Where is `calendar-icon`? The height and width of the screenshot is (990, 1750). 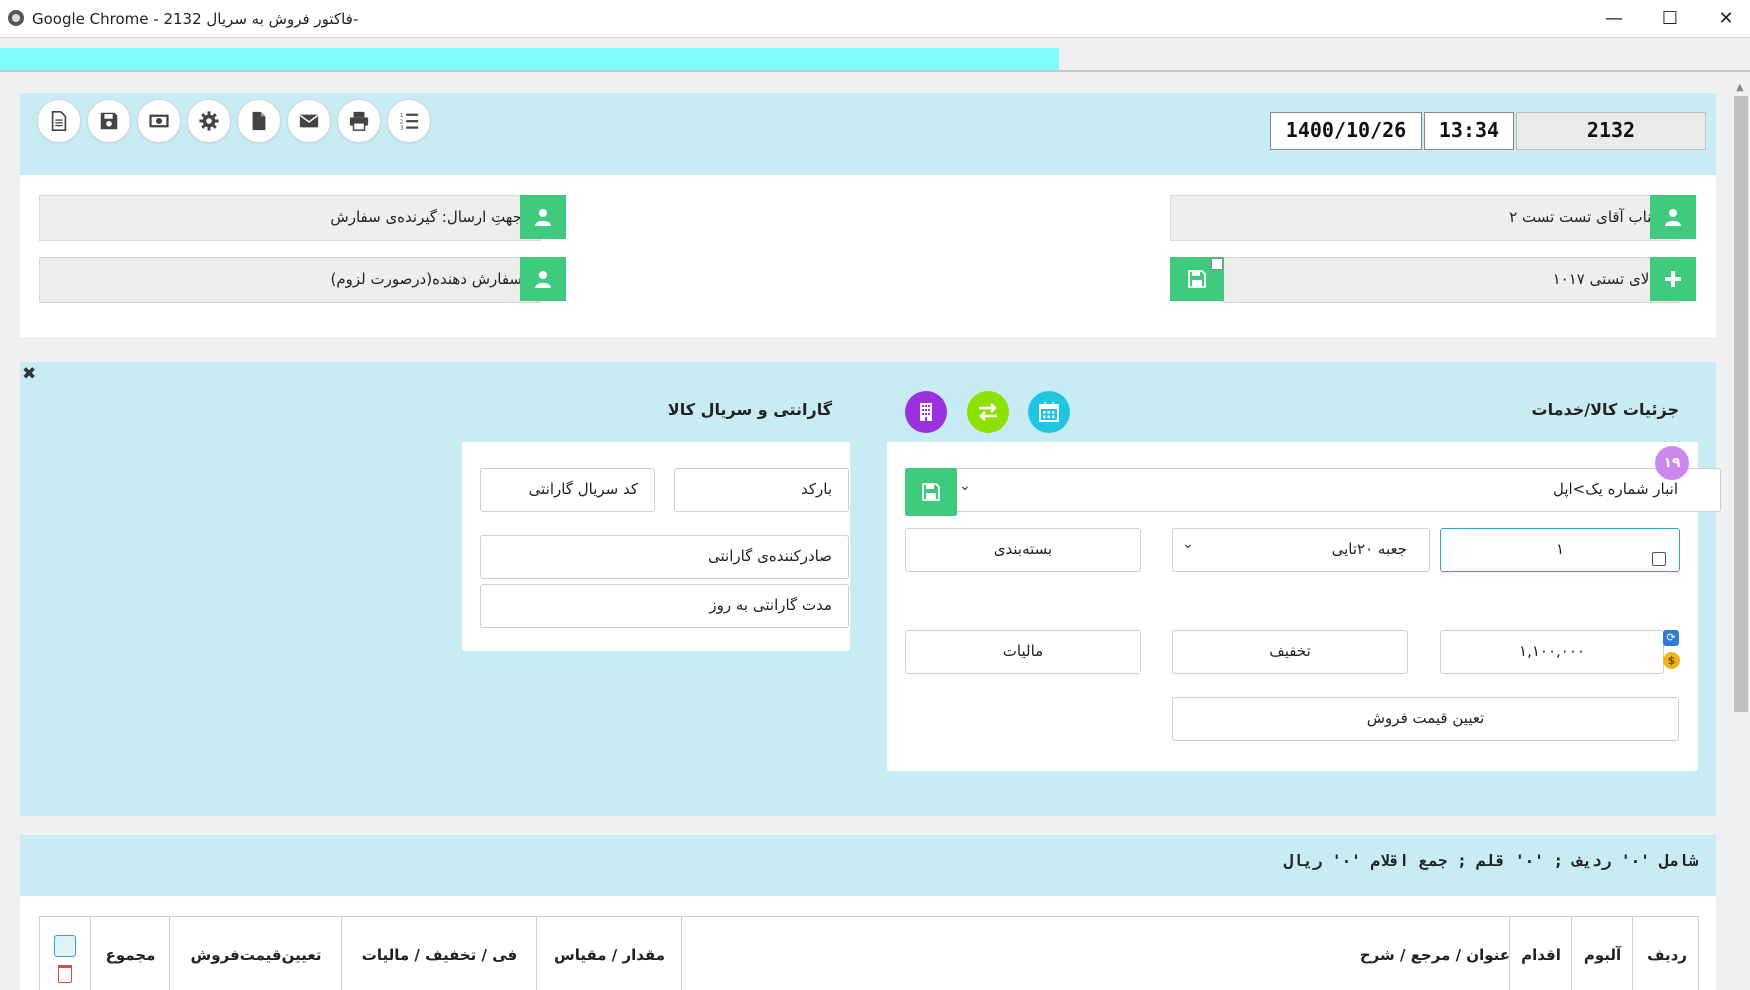 calendar-icon is located at coordinates (1049, 412).